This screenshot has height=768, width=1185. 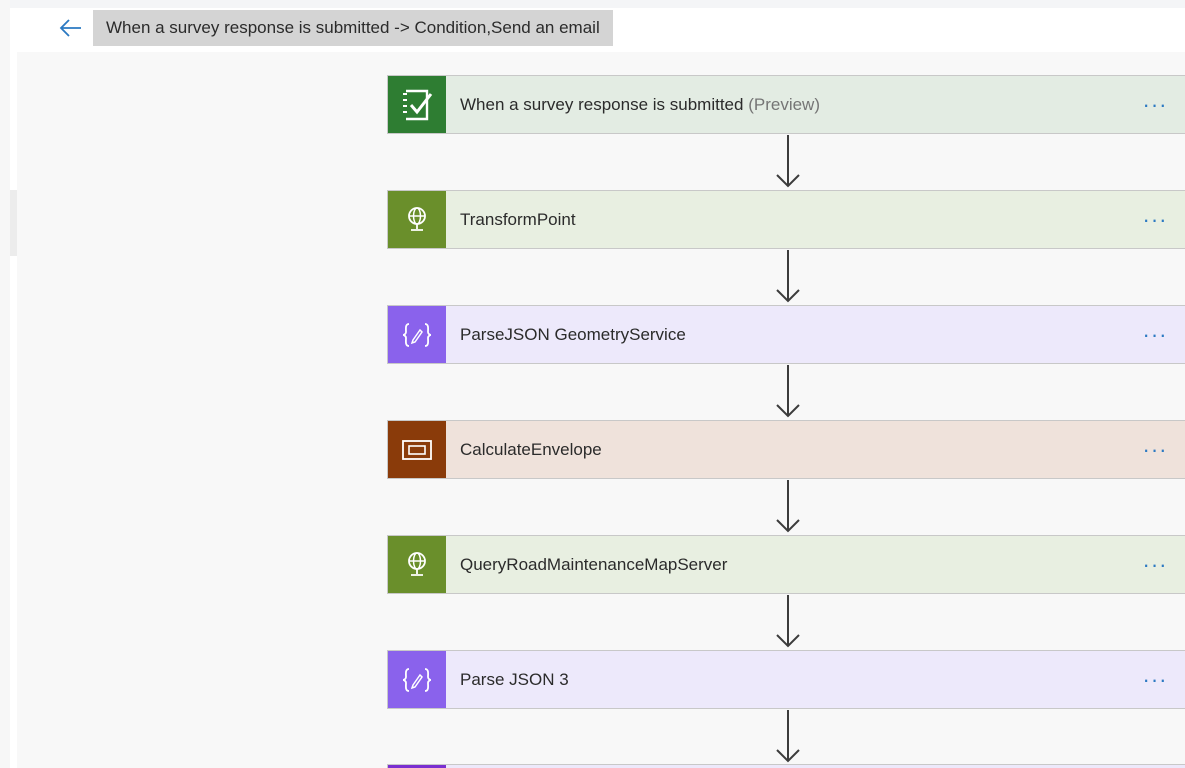 What do you see at coordinates (514, 679) in the screenshot?
I see `step-title: Parse JSON 3` at bounding box center [514, 679].